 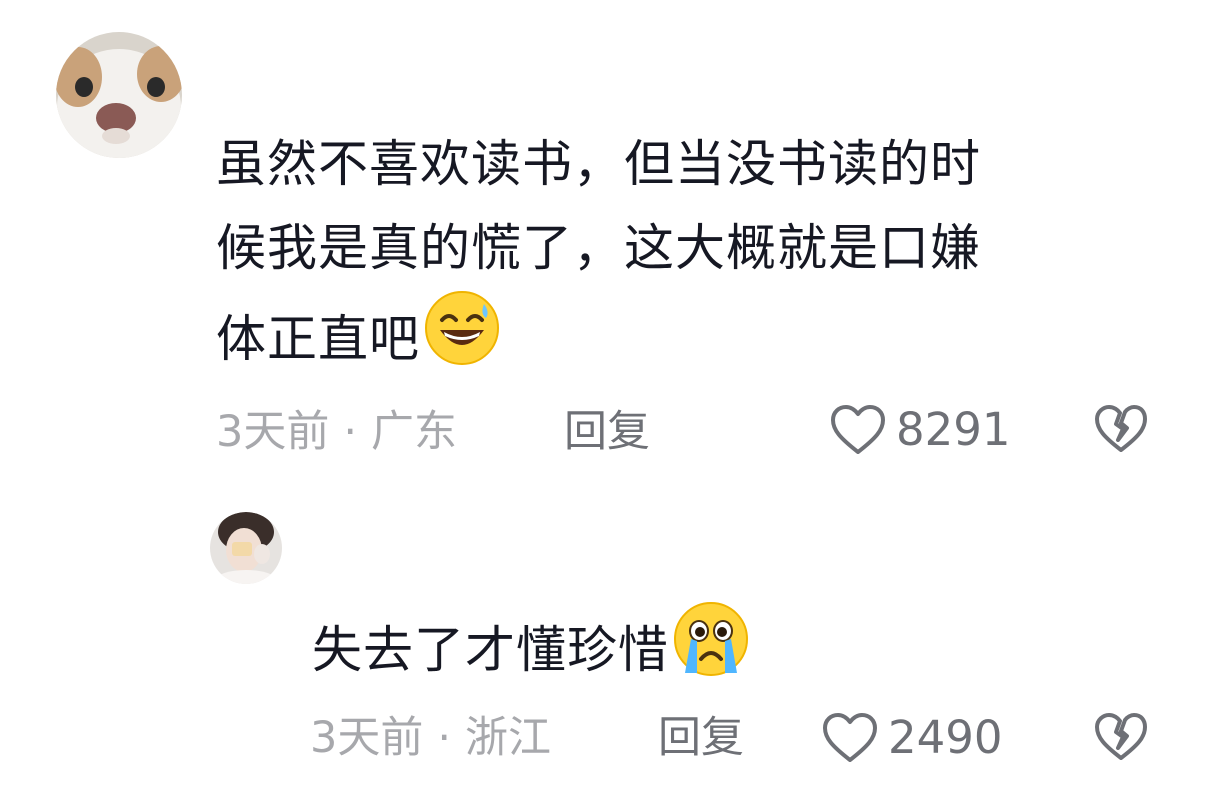 I want to click on reply-comment-text: 失去了才懂珍惜, so click(x=530, y=646).